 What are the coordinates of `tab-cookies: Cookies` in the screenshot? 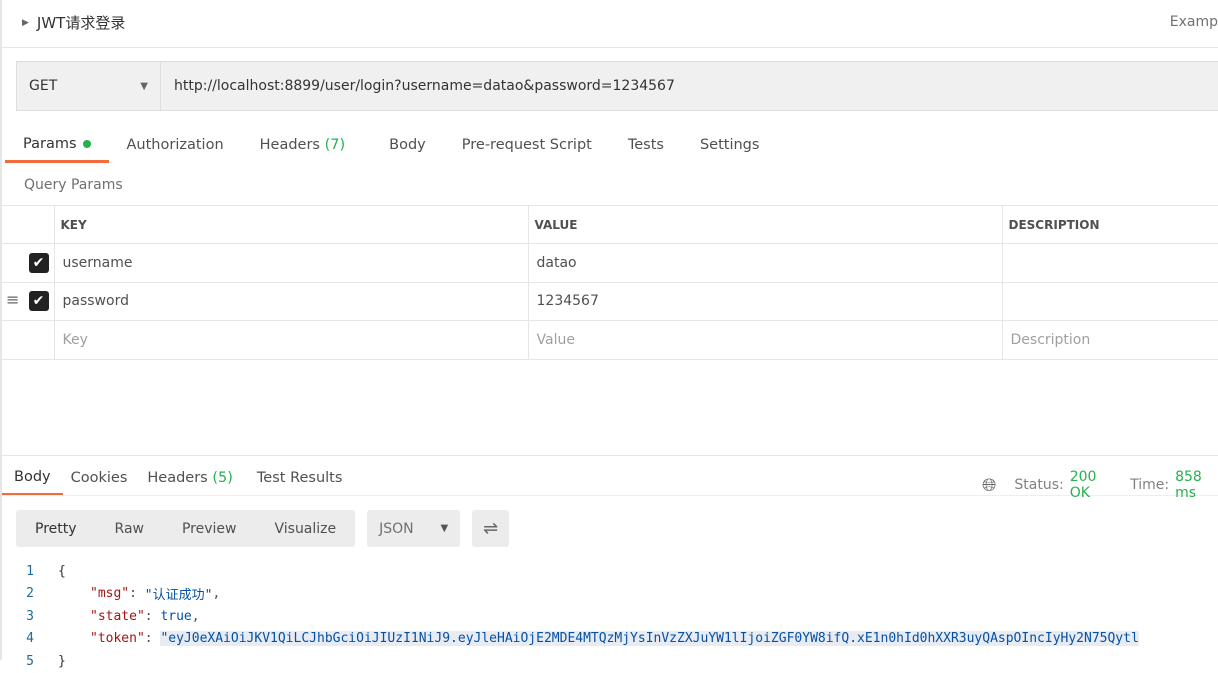 It's located at (99, 478).